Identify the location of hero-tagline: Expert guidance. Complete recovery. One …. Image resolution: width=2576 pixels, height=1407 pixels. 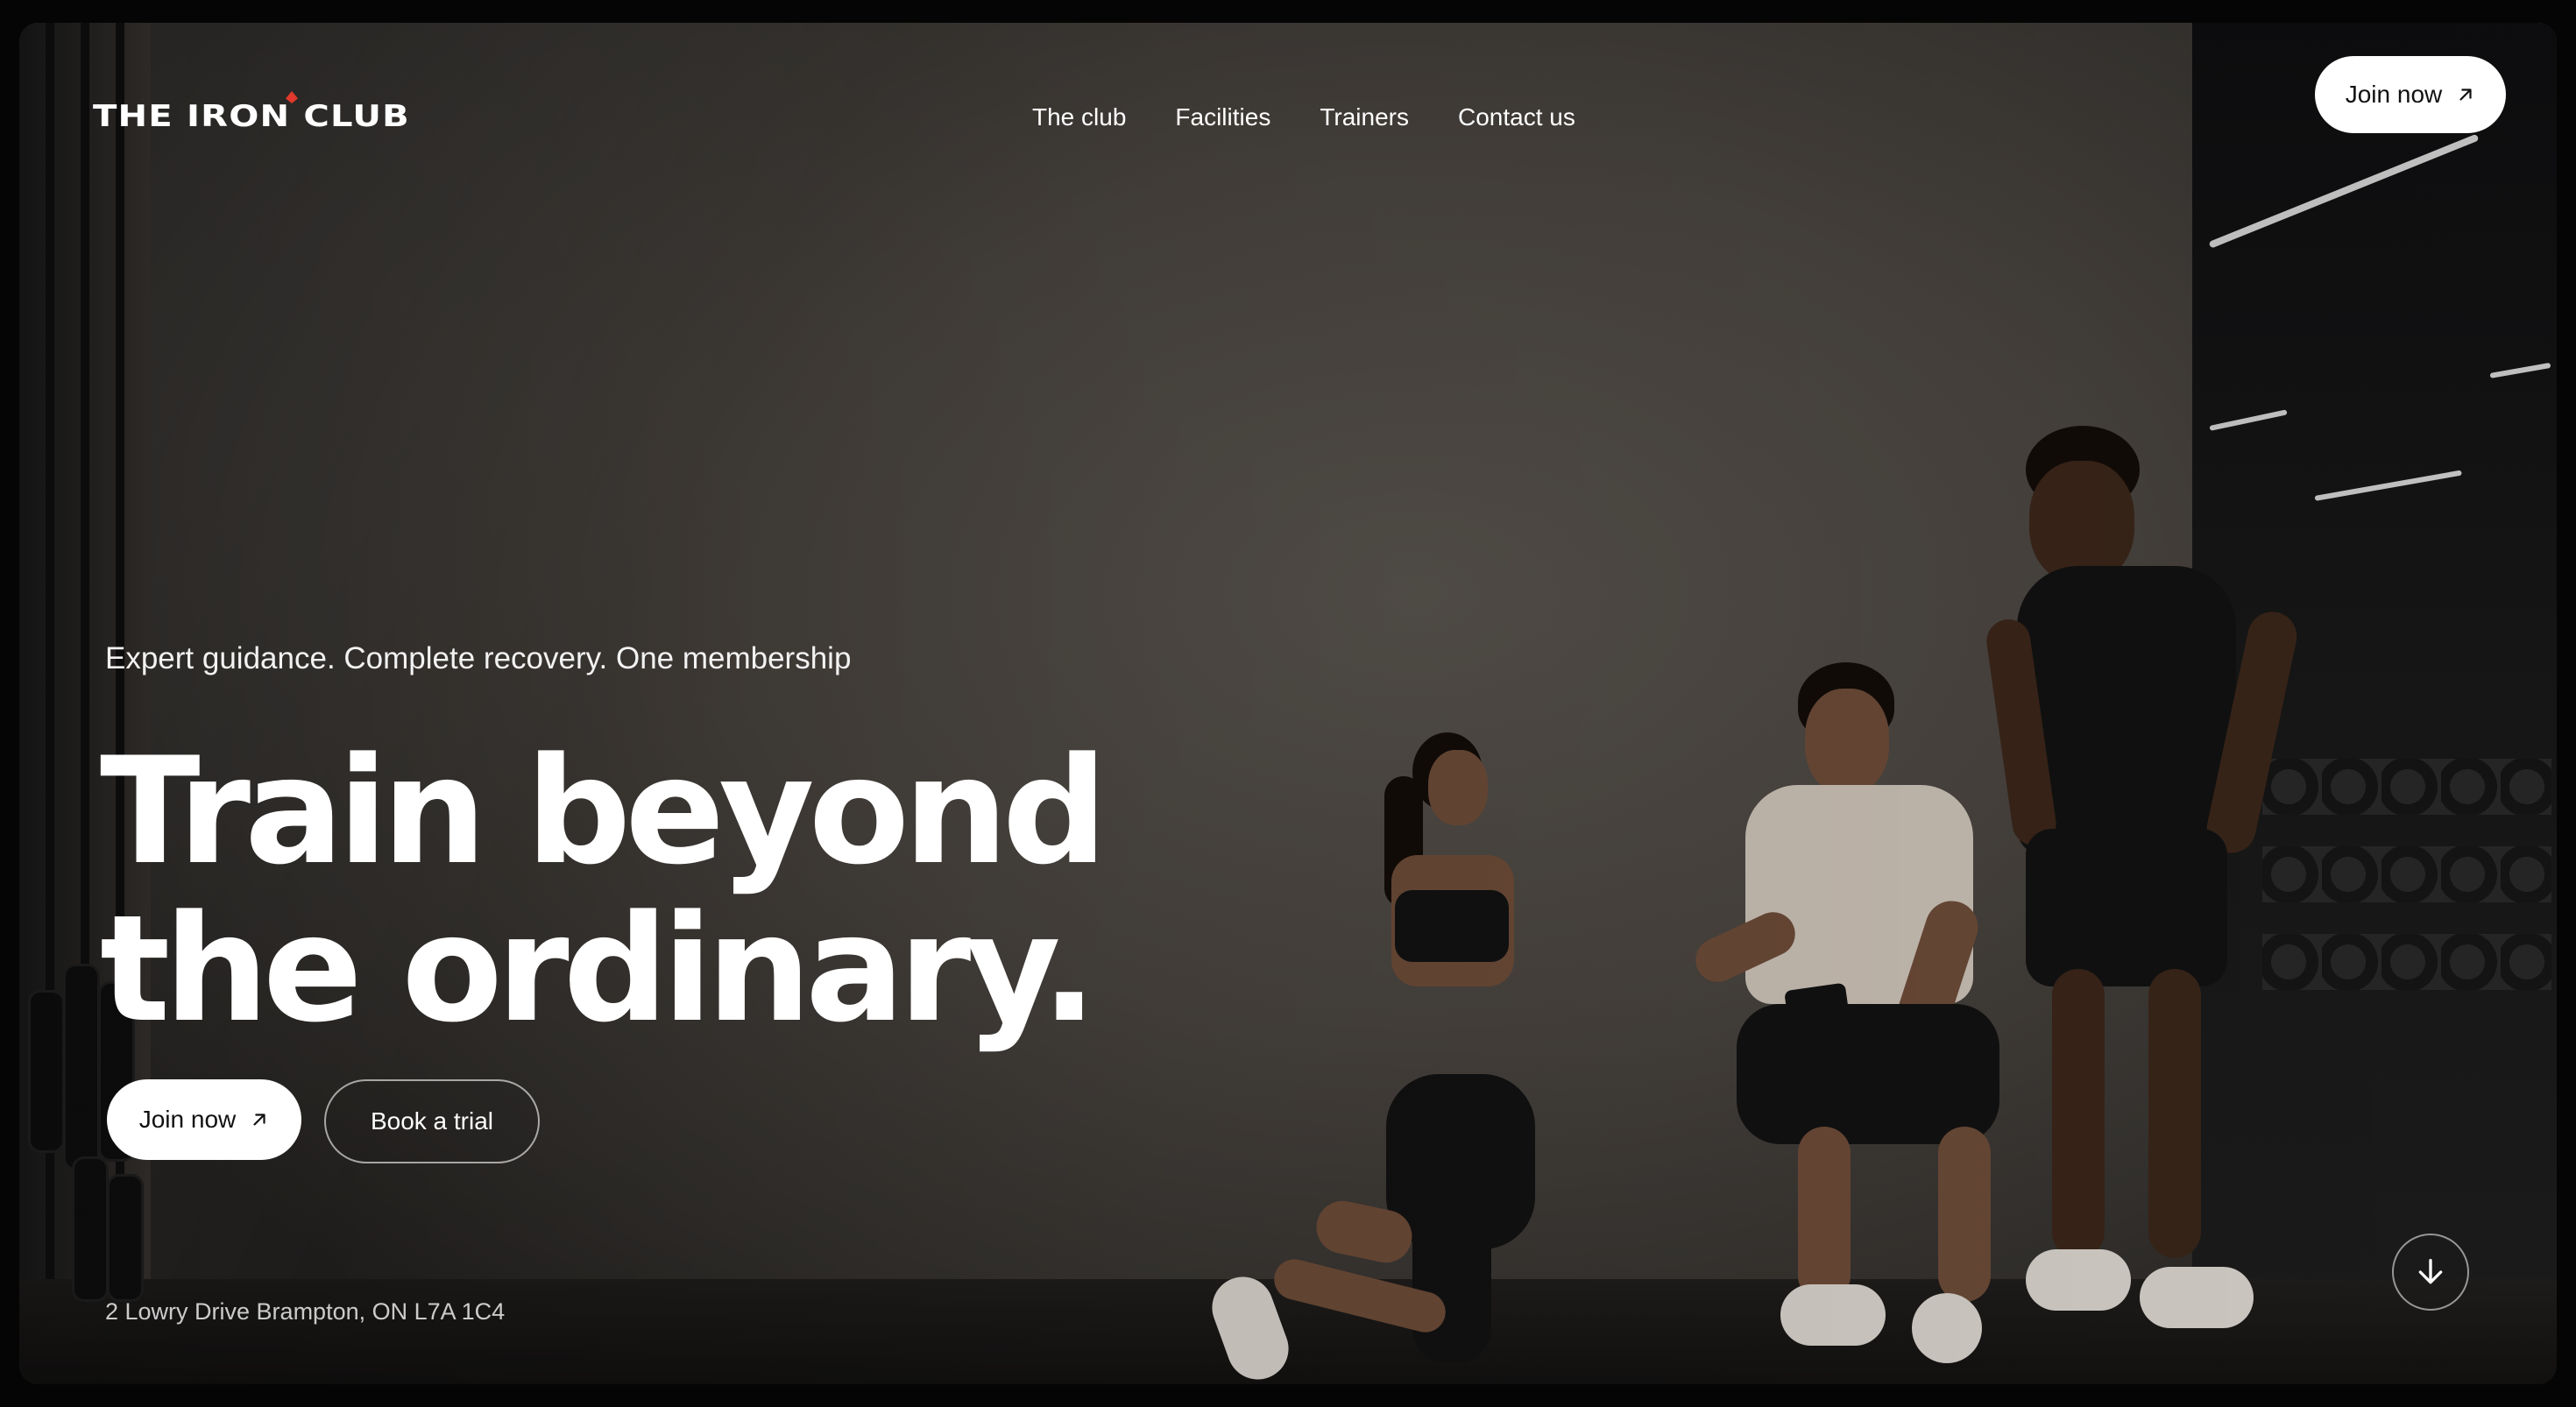
(478, 658).